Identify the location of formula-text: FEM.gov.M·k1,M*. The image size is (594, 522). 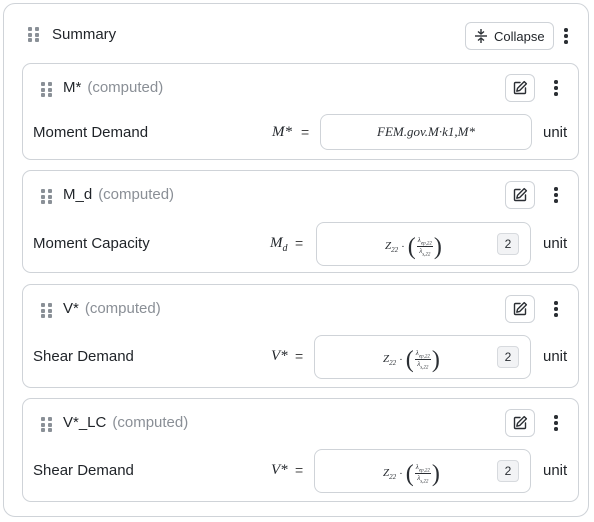
(426, 131).